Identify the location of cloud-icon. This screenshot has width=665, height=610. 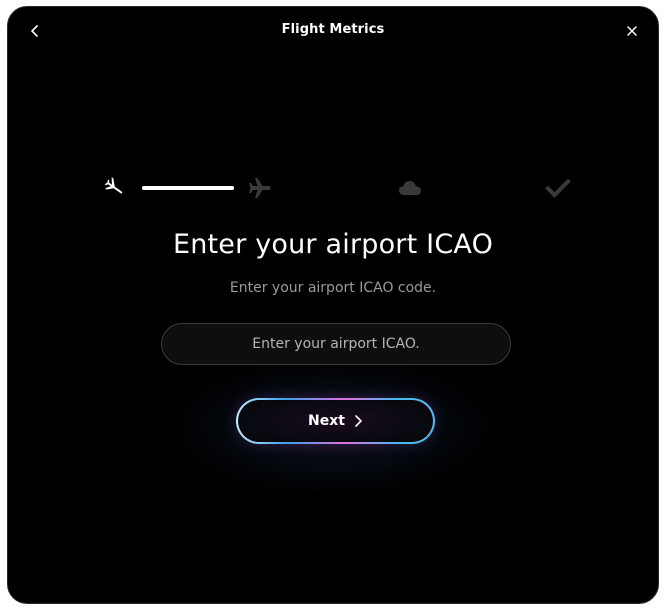
(410, 188).